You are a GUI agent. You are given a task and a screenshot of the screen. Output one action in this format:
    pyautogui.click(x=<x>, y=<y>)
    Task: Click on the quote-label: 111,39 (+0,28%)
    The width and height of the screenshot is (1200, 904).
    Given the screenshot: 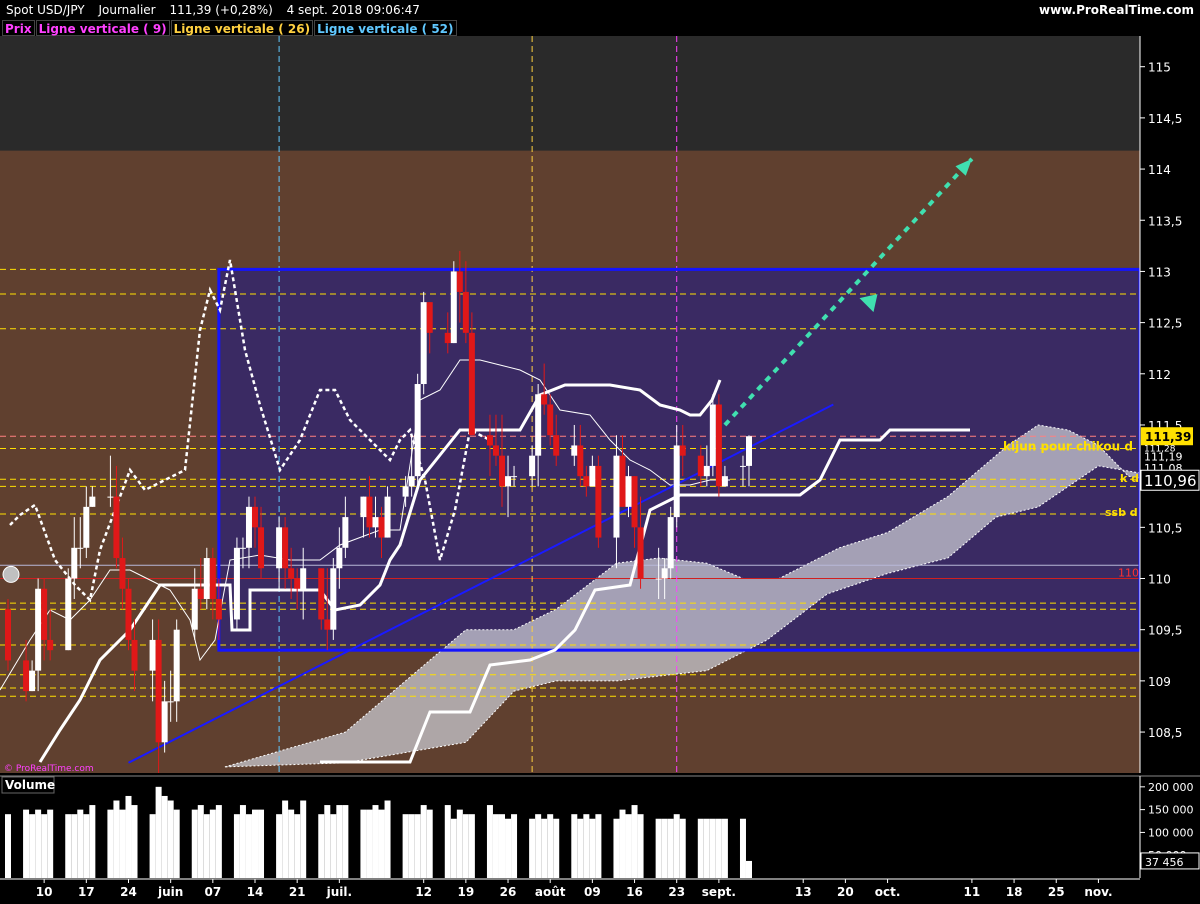 What is the action you would take?
    pyautogui.click(x=221, y=10)
    